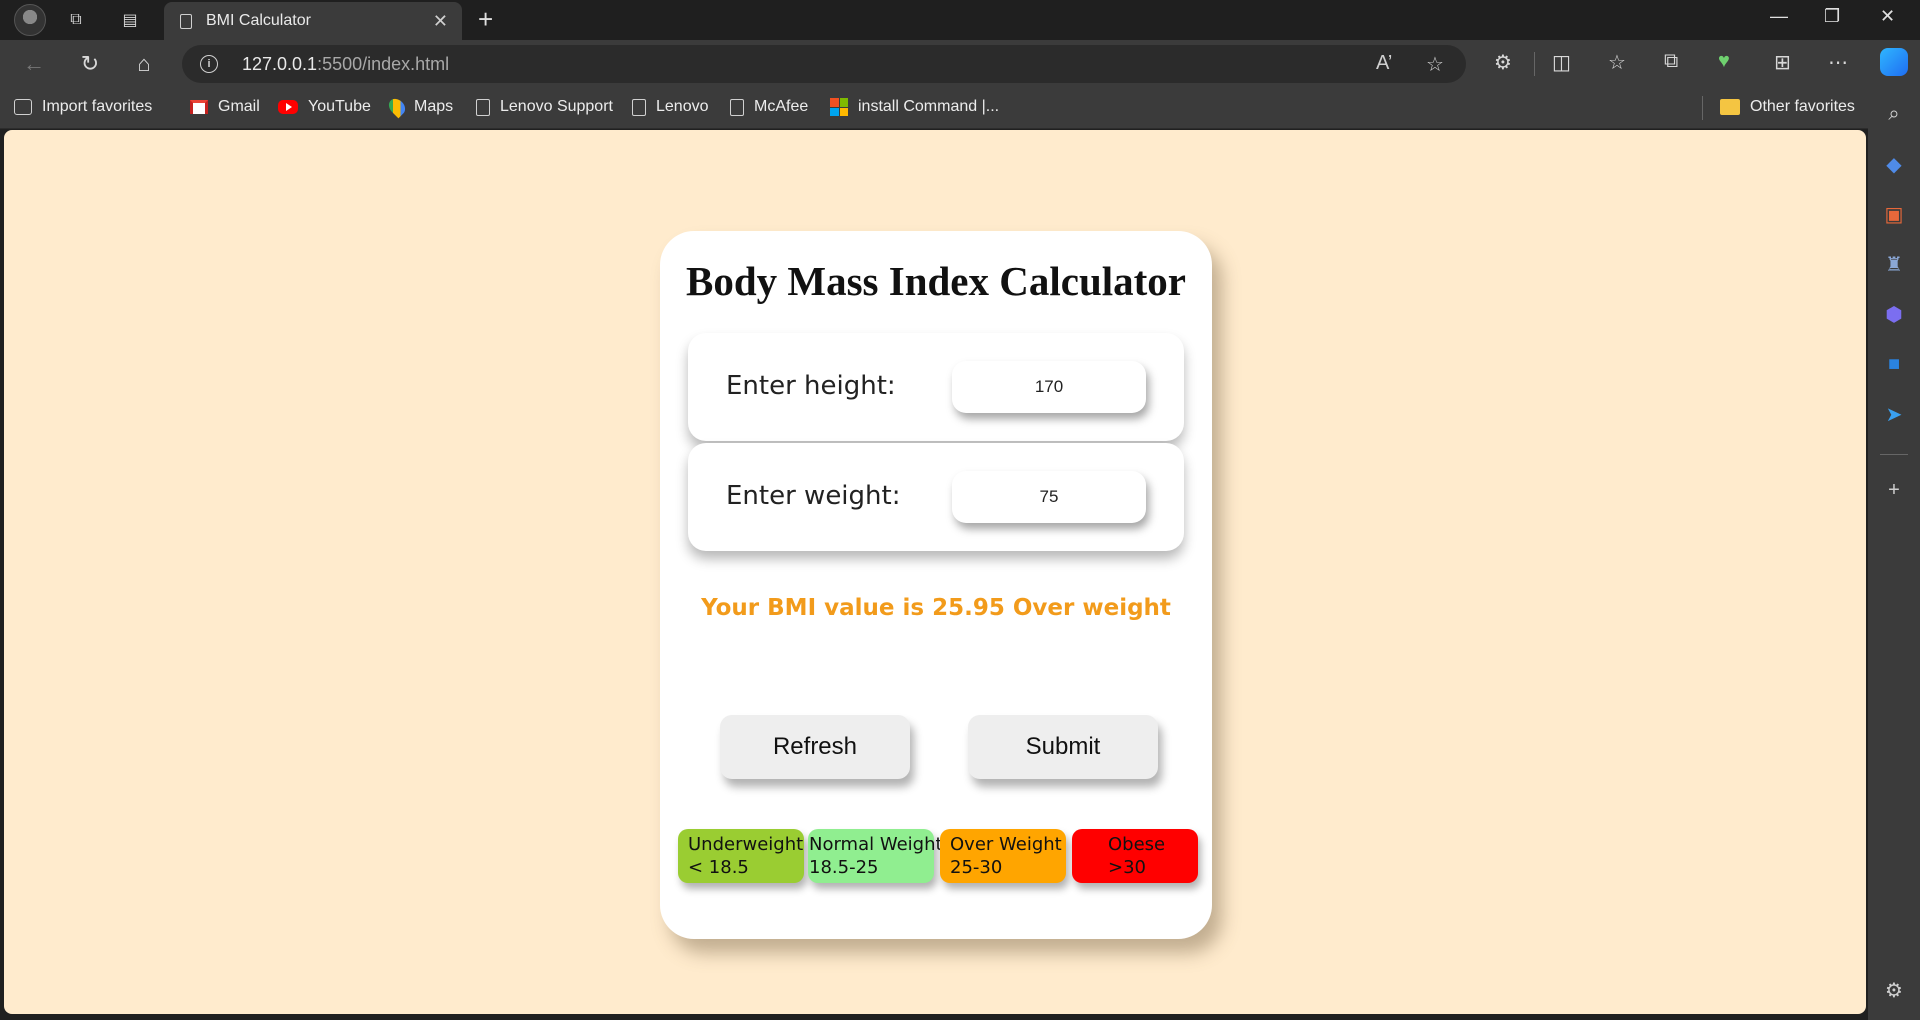  What do you see at coordinates (813, 496) in the screenshot?
I see `weight-label: Enter weight:` at bounding box center [813, 496].